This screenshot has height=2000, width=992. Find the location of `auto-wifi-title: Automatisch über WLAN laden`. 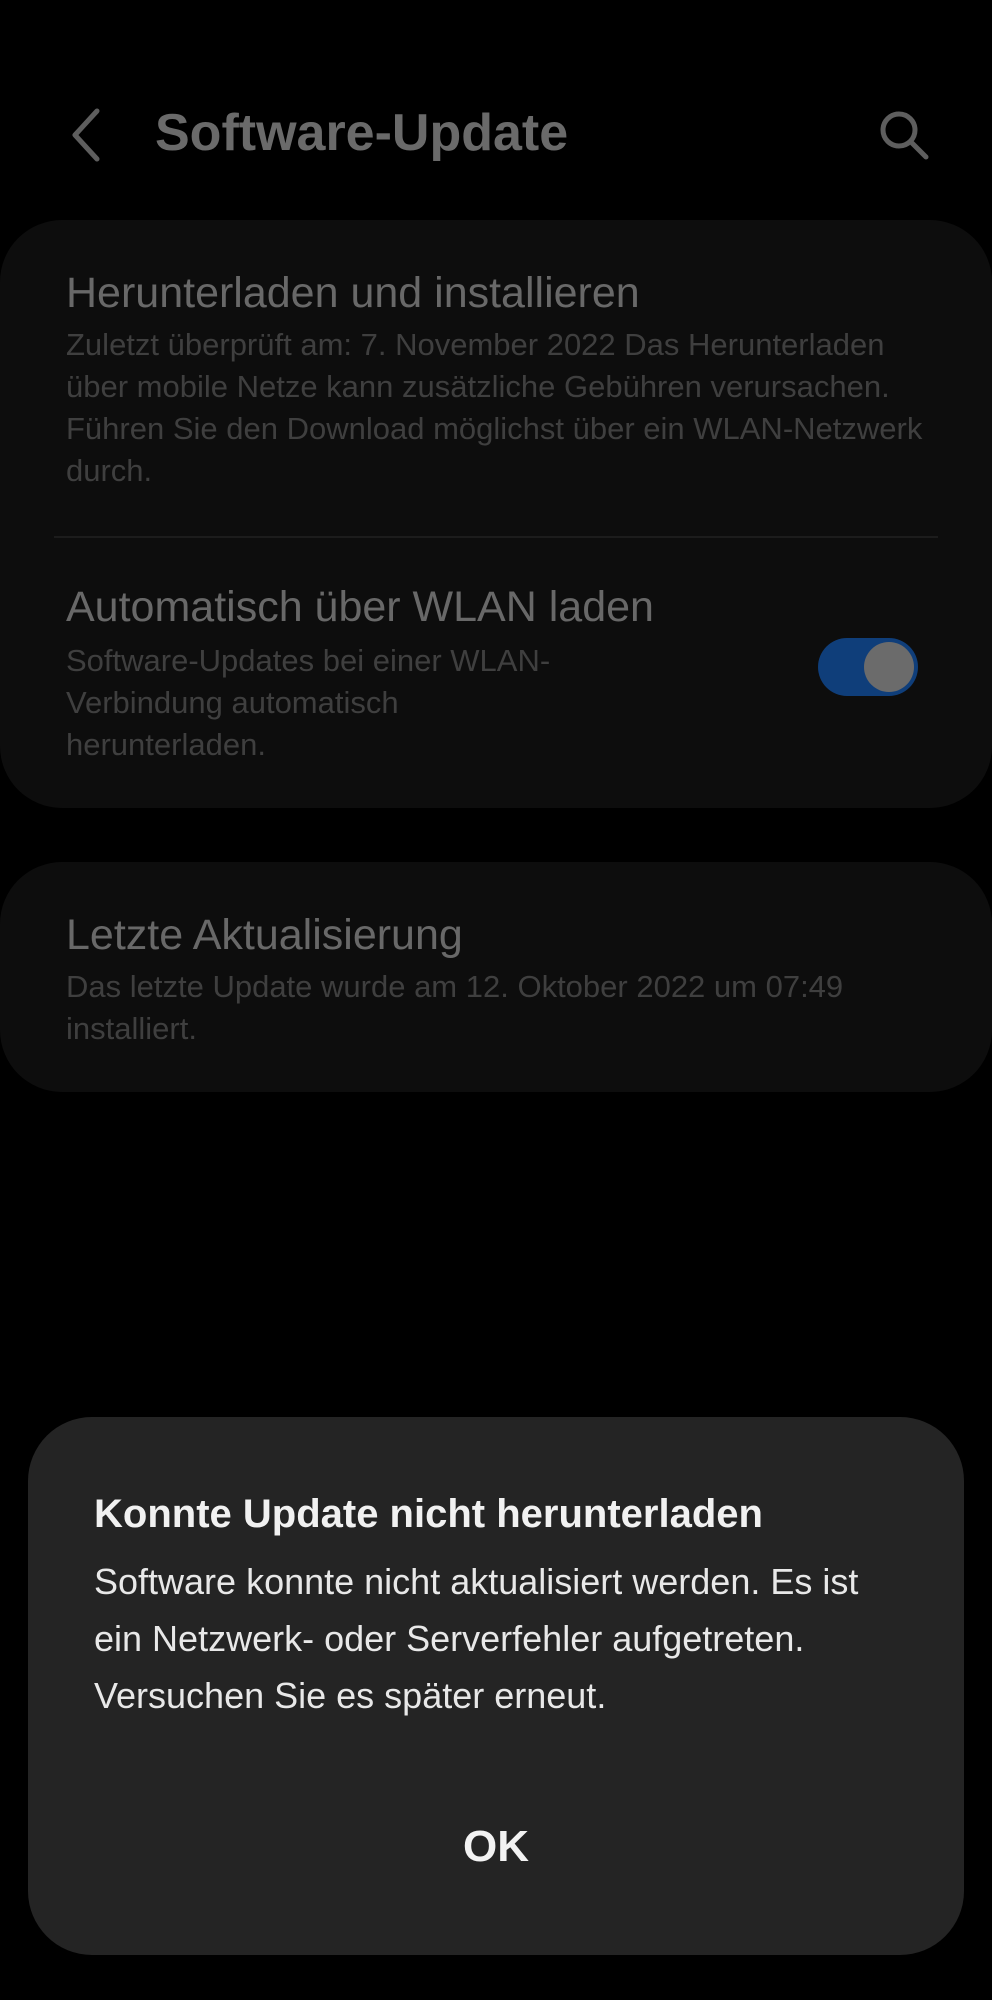

auto-wifi-title: Automatisch über WLAN laden is located at coordinates (360, 607).